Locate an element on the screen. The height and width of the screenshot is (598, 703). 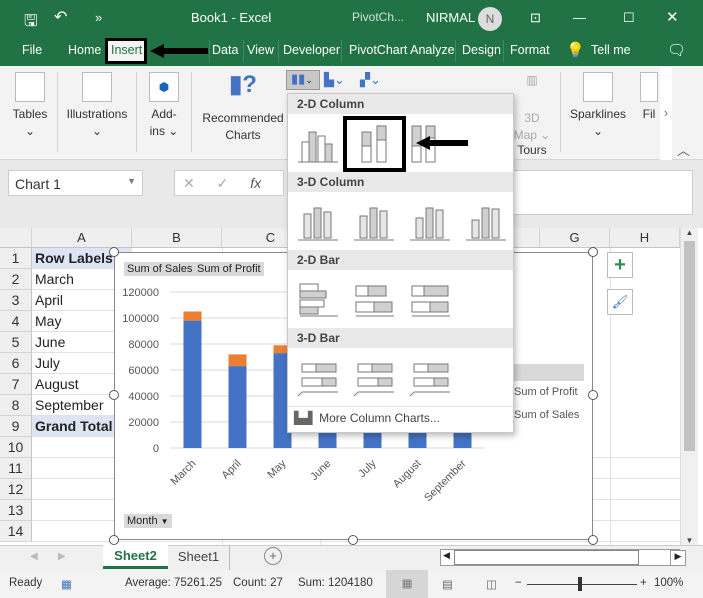
zoom-slider is located at coordinates (582, 584).